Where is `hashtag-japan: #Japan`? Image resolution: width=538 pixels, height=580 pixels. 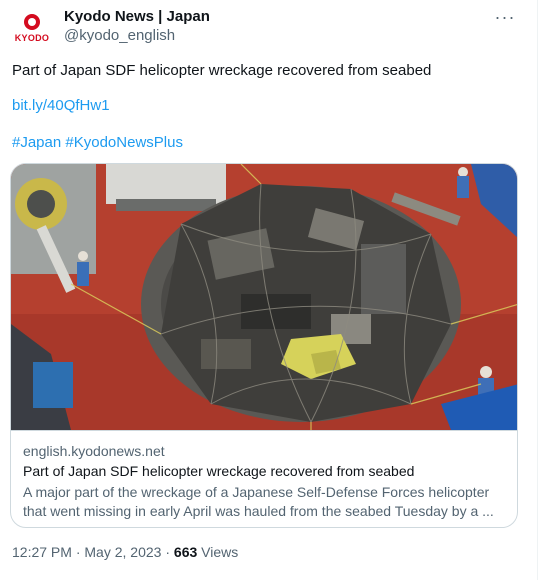 hashtag-japan: #Japan is located at coordinates (36, 142).